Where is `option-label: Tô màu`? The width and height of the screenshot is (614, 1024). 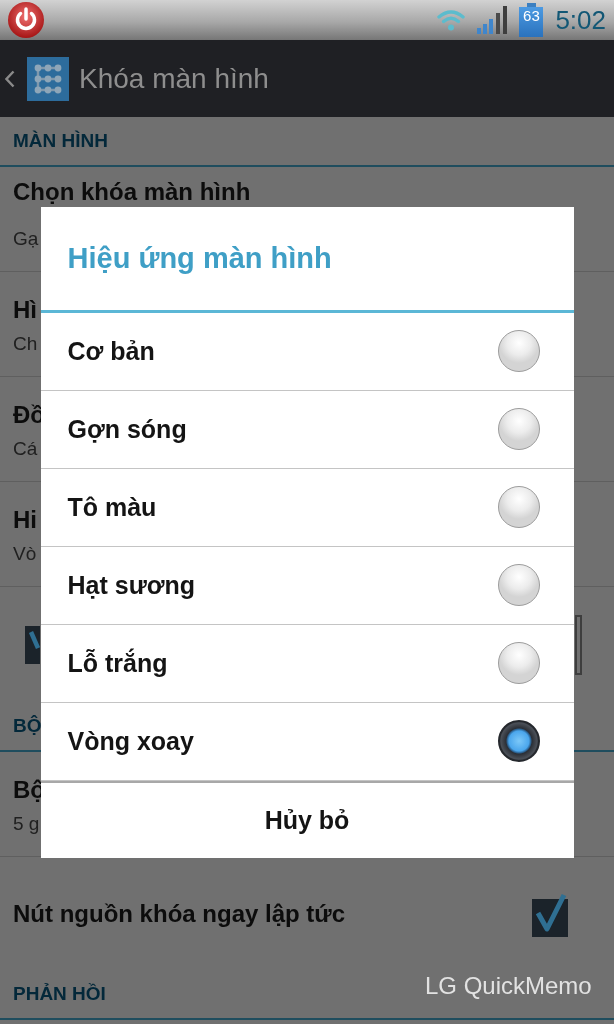
option-label: Tô màu is located at coordinates (112, 507).